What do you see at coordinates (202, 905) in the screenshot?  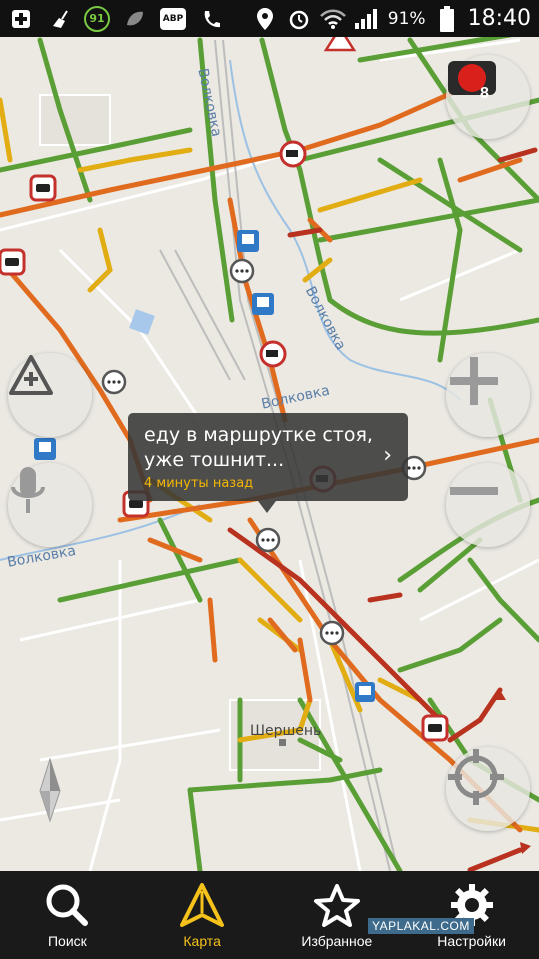 I see `map-arrow-icon` at bounding box center [202, 905].